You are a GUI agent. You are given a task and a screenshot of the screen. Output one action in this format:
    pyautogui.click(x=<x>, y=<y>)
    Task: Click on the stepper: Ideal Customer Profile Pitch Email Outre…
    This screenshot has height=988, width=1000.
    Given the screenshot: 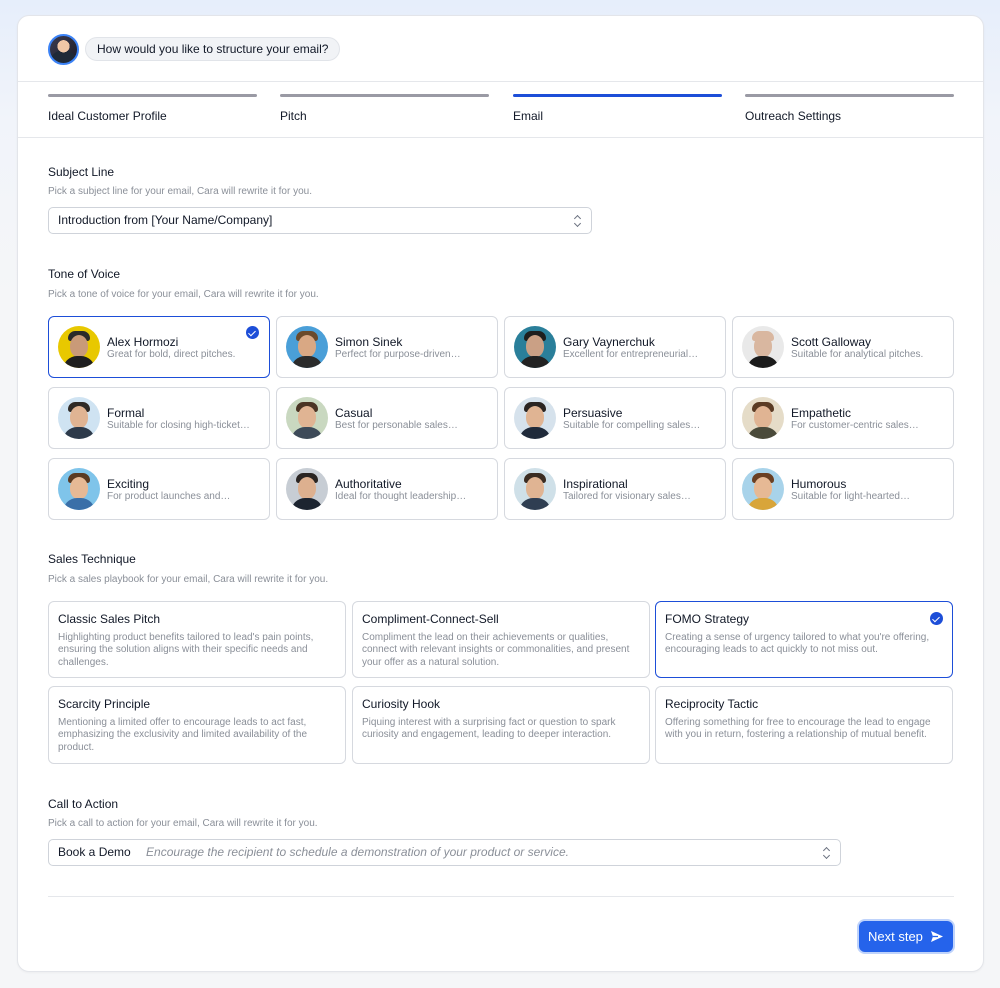 What is the action you would take?
    pyautogui.click(x=501, y=115)
    